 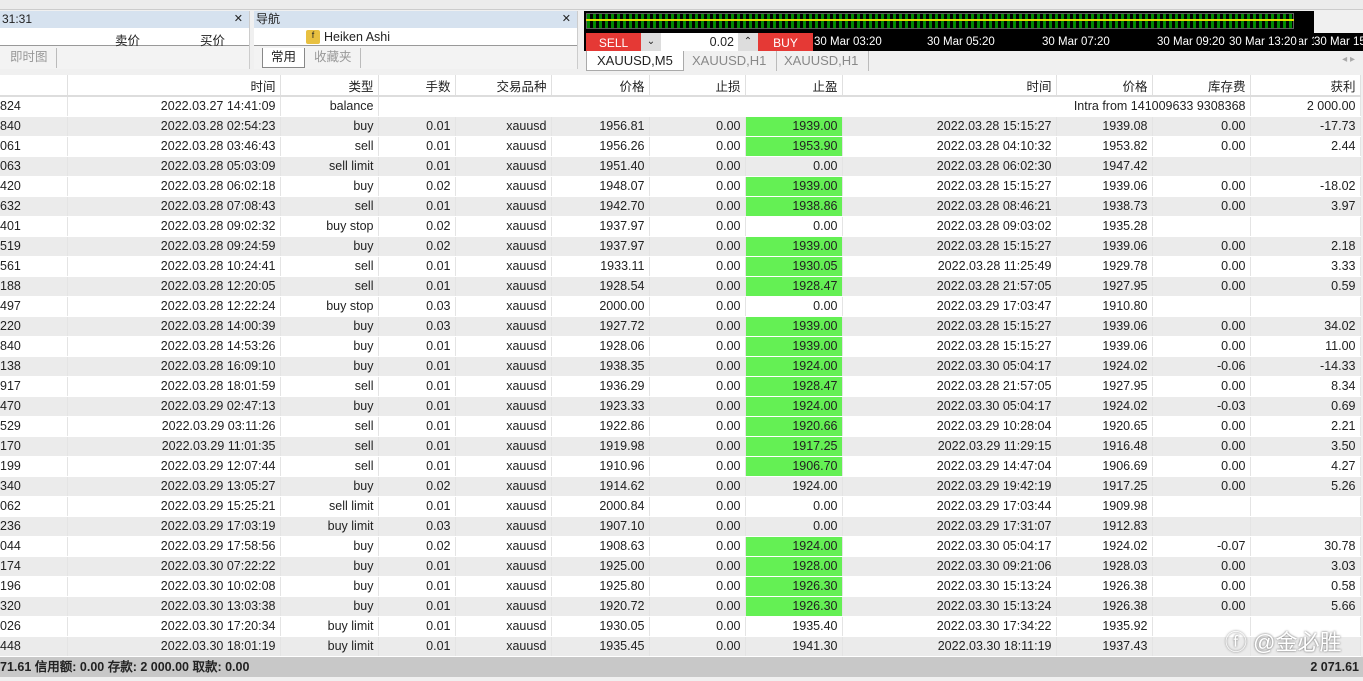 What do you see at coordinates (417, 86) in the screenshot?
I see `column-header-volume: 手数` at bounding box center [417, 86].